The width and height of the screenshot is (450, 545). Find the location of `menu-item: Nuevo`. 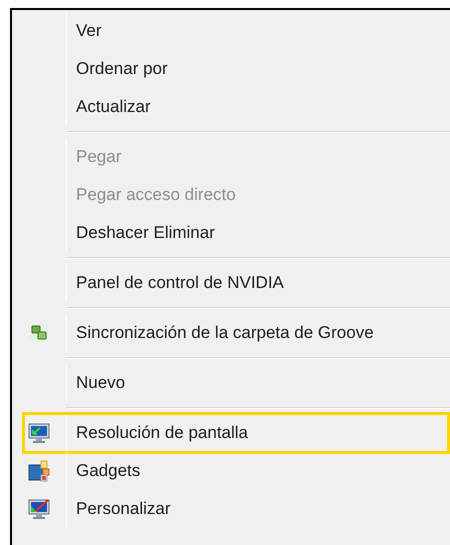

menu-item: Nuevo is located at coordinates (101, 383).